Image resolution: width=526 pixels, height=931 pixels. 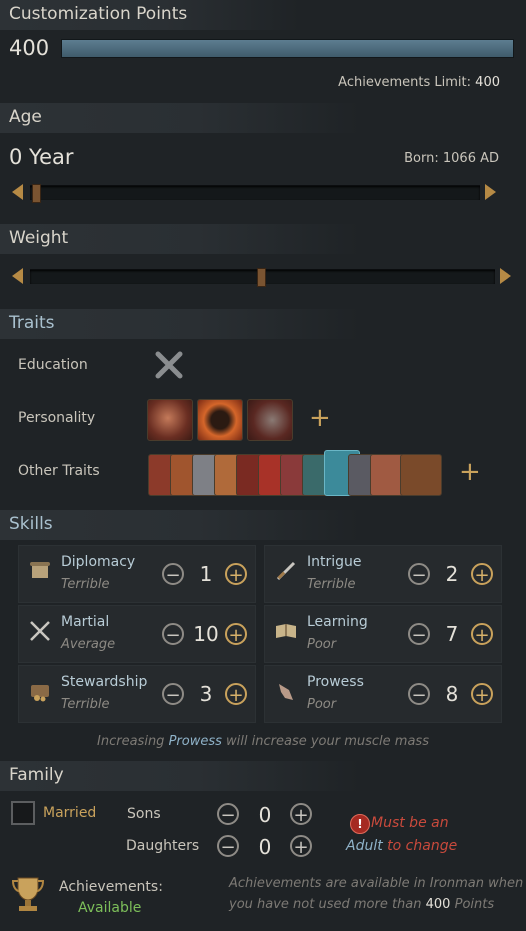 I want to click on family-title: Family, so click(x=36, y=775).